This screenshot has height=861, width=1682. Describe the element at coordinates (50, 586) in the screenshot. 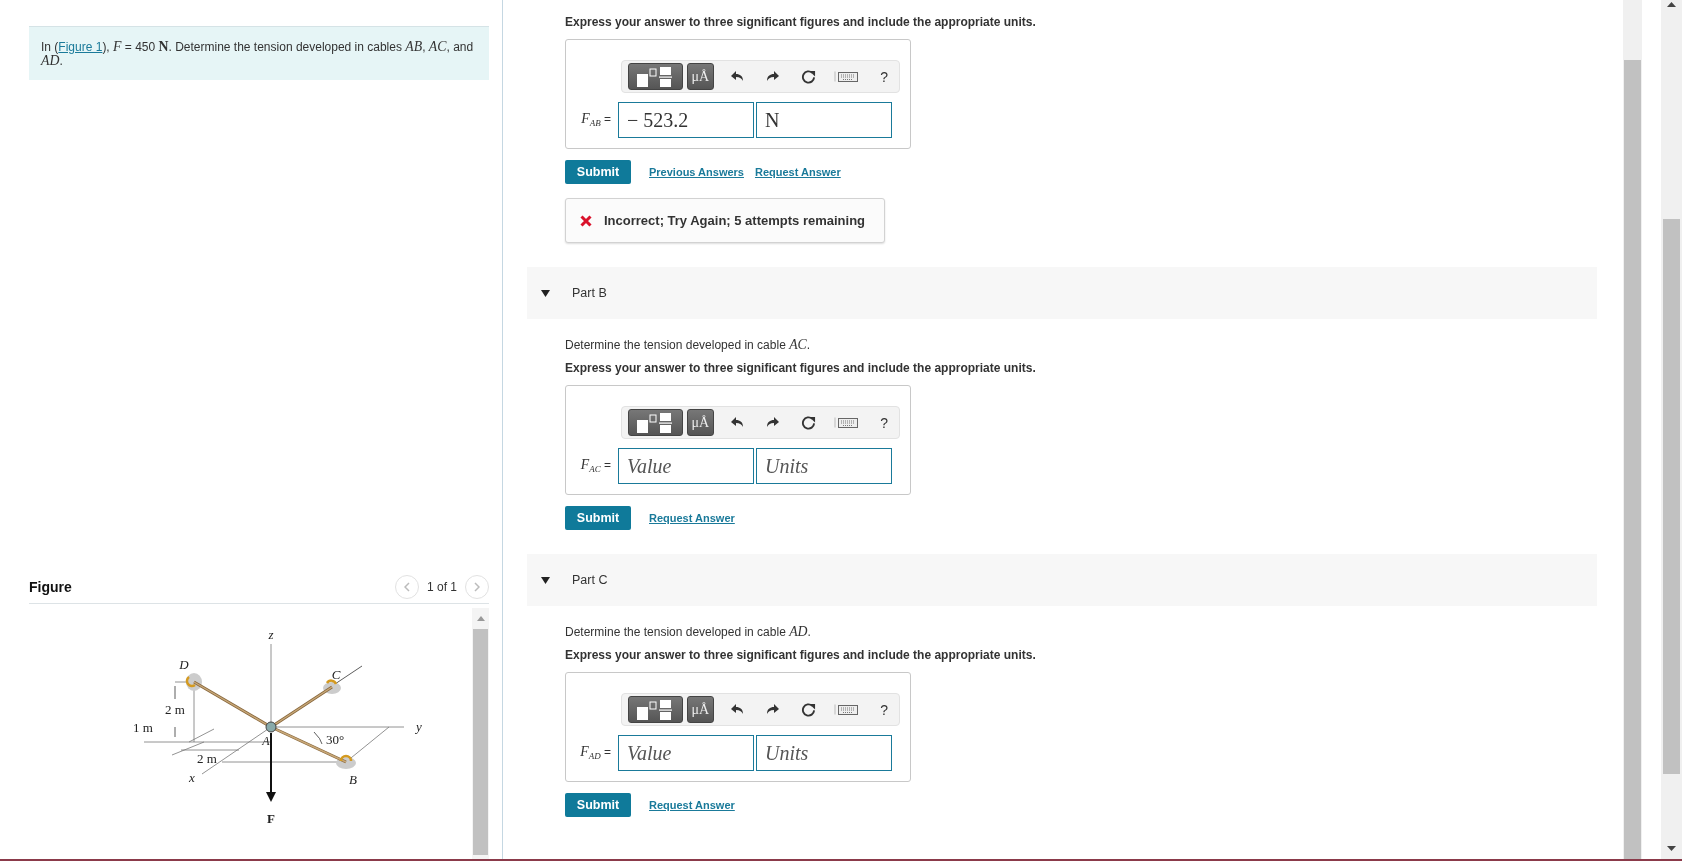

I see `figure-heading: Figure` at that location.